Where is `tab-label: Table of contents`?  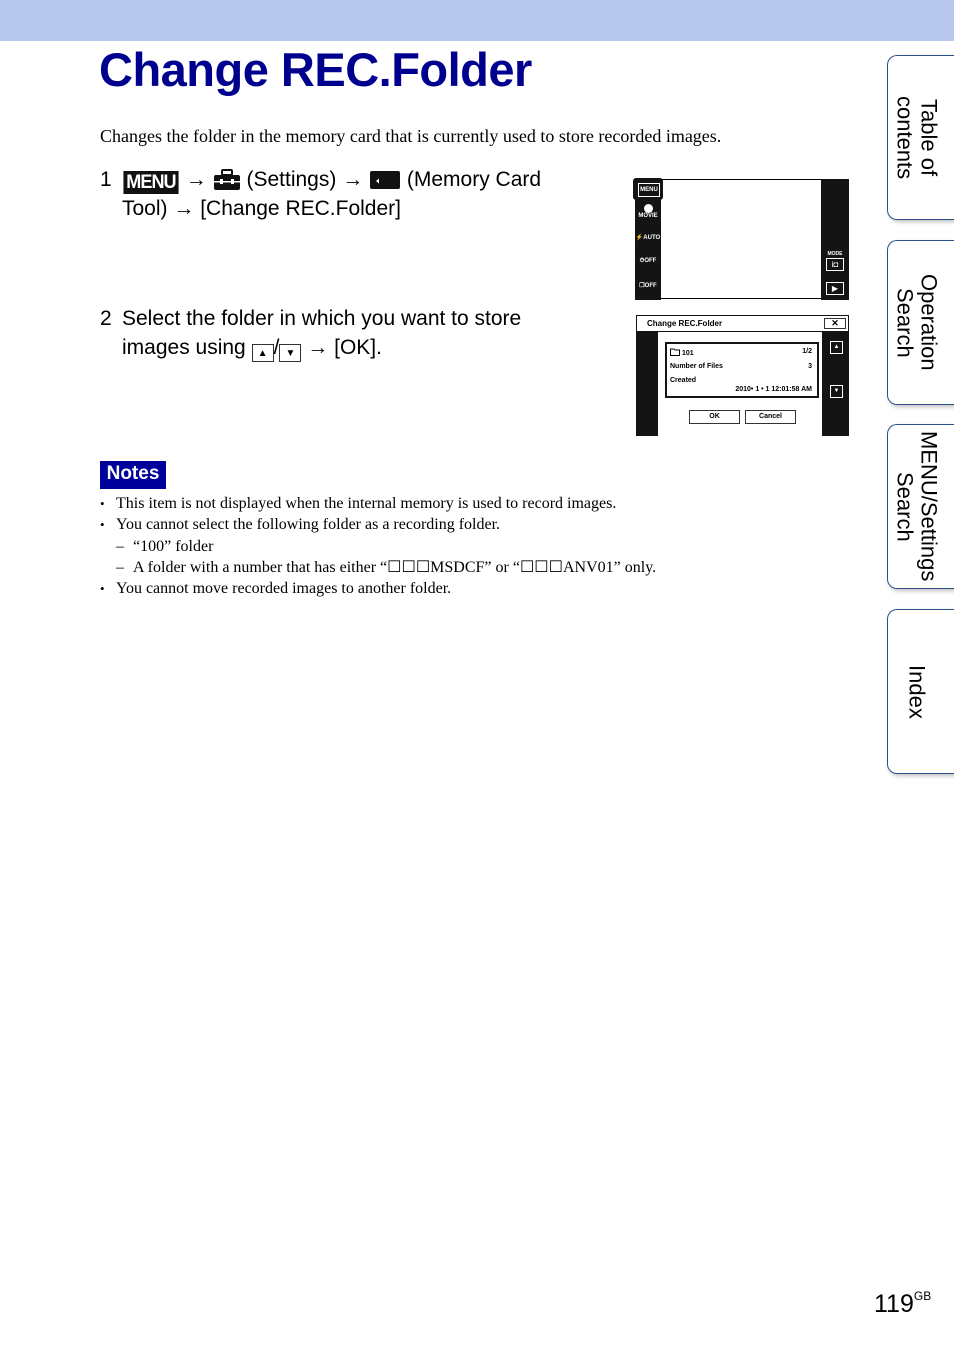 tab-label: Table of contents is located at coordinates (917, 137).